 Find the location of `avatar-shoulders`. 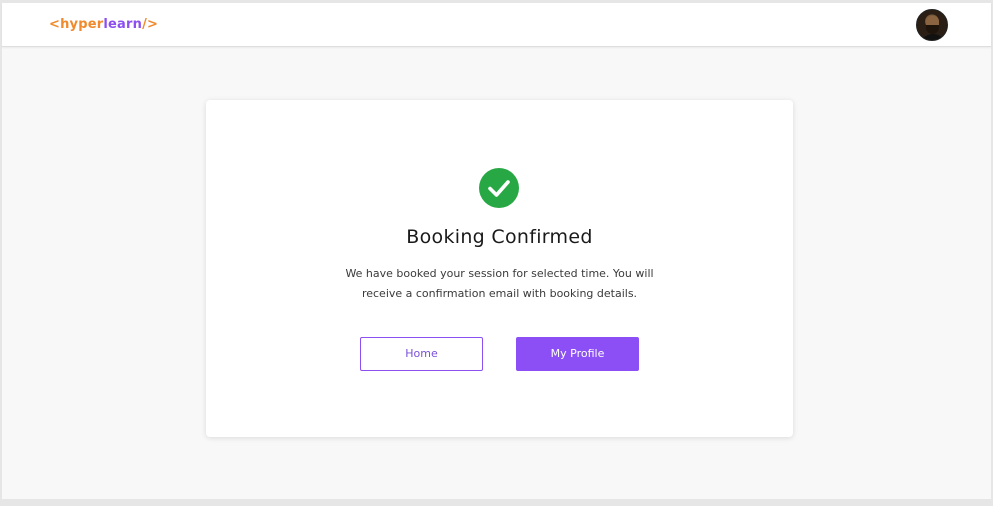

avatar-shoulders is located at coordinates (933, 37).